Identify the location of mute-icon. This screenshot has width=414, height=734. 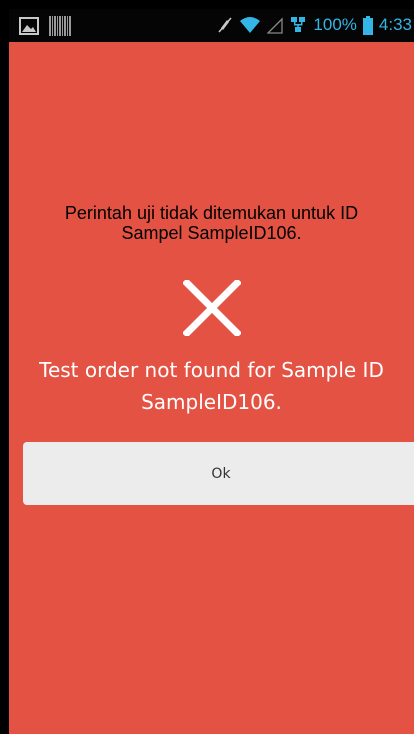
(225, 25).